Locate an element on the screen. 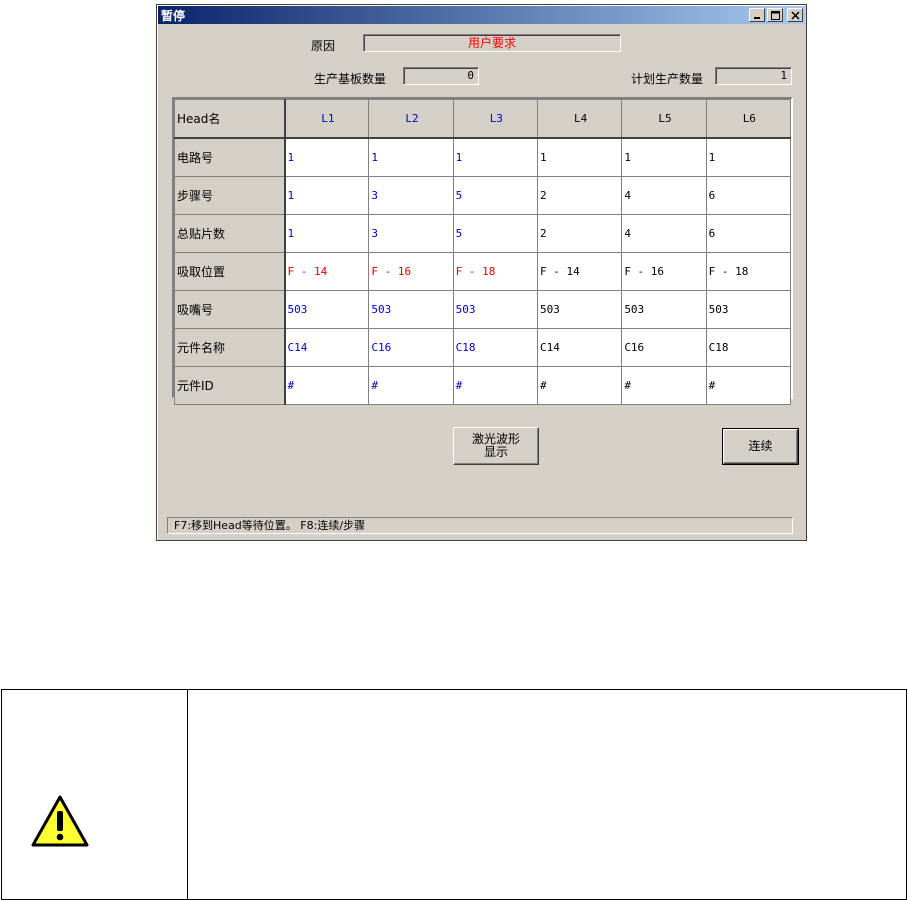 This screenshot has width=908, height=900. column-header-l4: L4 is located at coordinates (579, 119).